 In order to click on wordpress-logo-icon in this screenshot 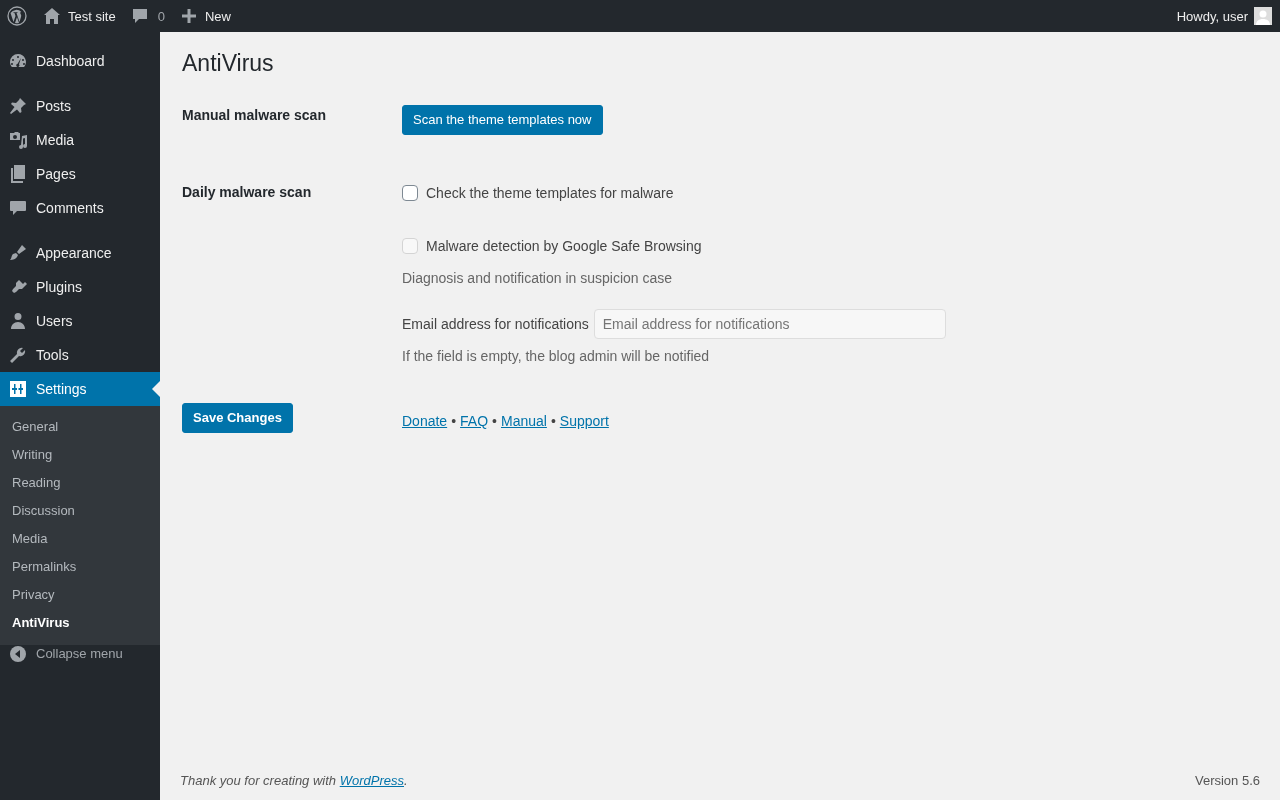, I will do `click(17, 16)`.